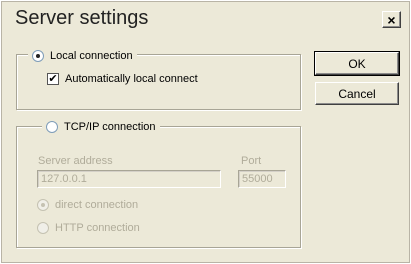  What do you see at coordinates (357, 63) in the screenshot?
I see `ok-button: OK` at bounding box center [357, 63].